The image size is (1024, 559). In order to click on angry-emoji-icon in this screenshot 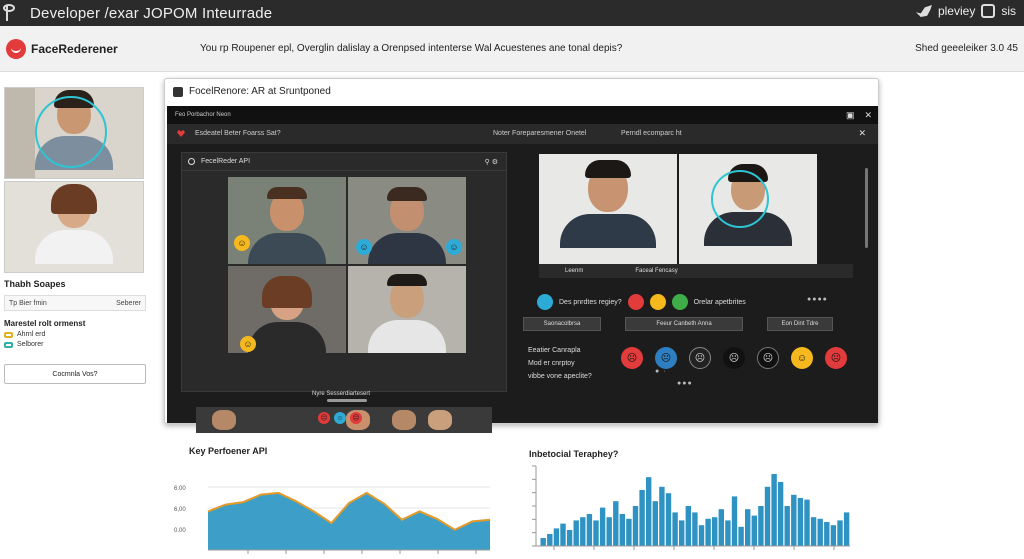, I will do `click(635, 302)`.